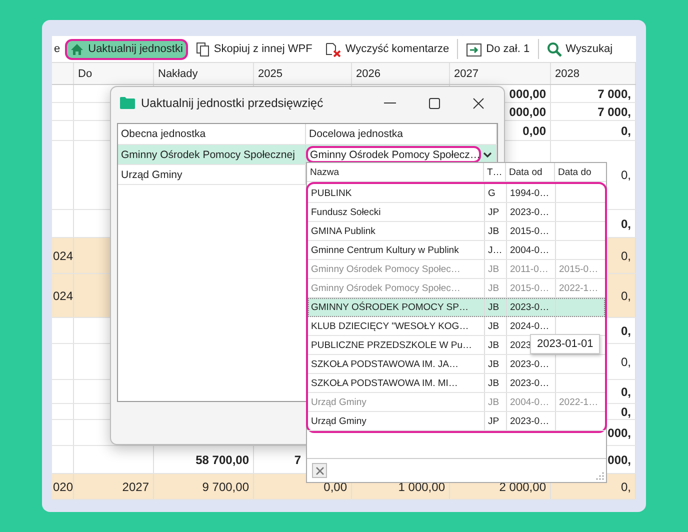  I want to click on table-cell: 58 700,00, so click(222, 459).